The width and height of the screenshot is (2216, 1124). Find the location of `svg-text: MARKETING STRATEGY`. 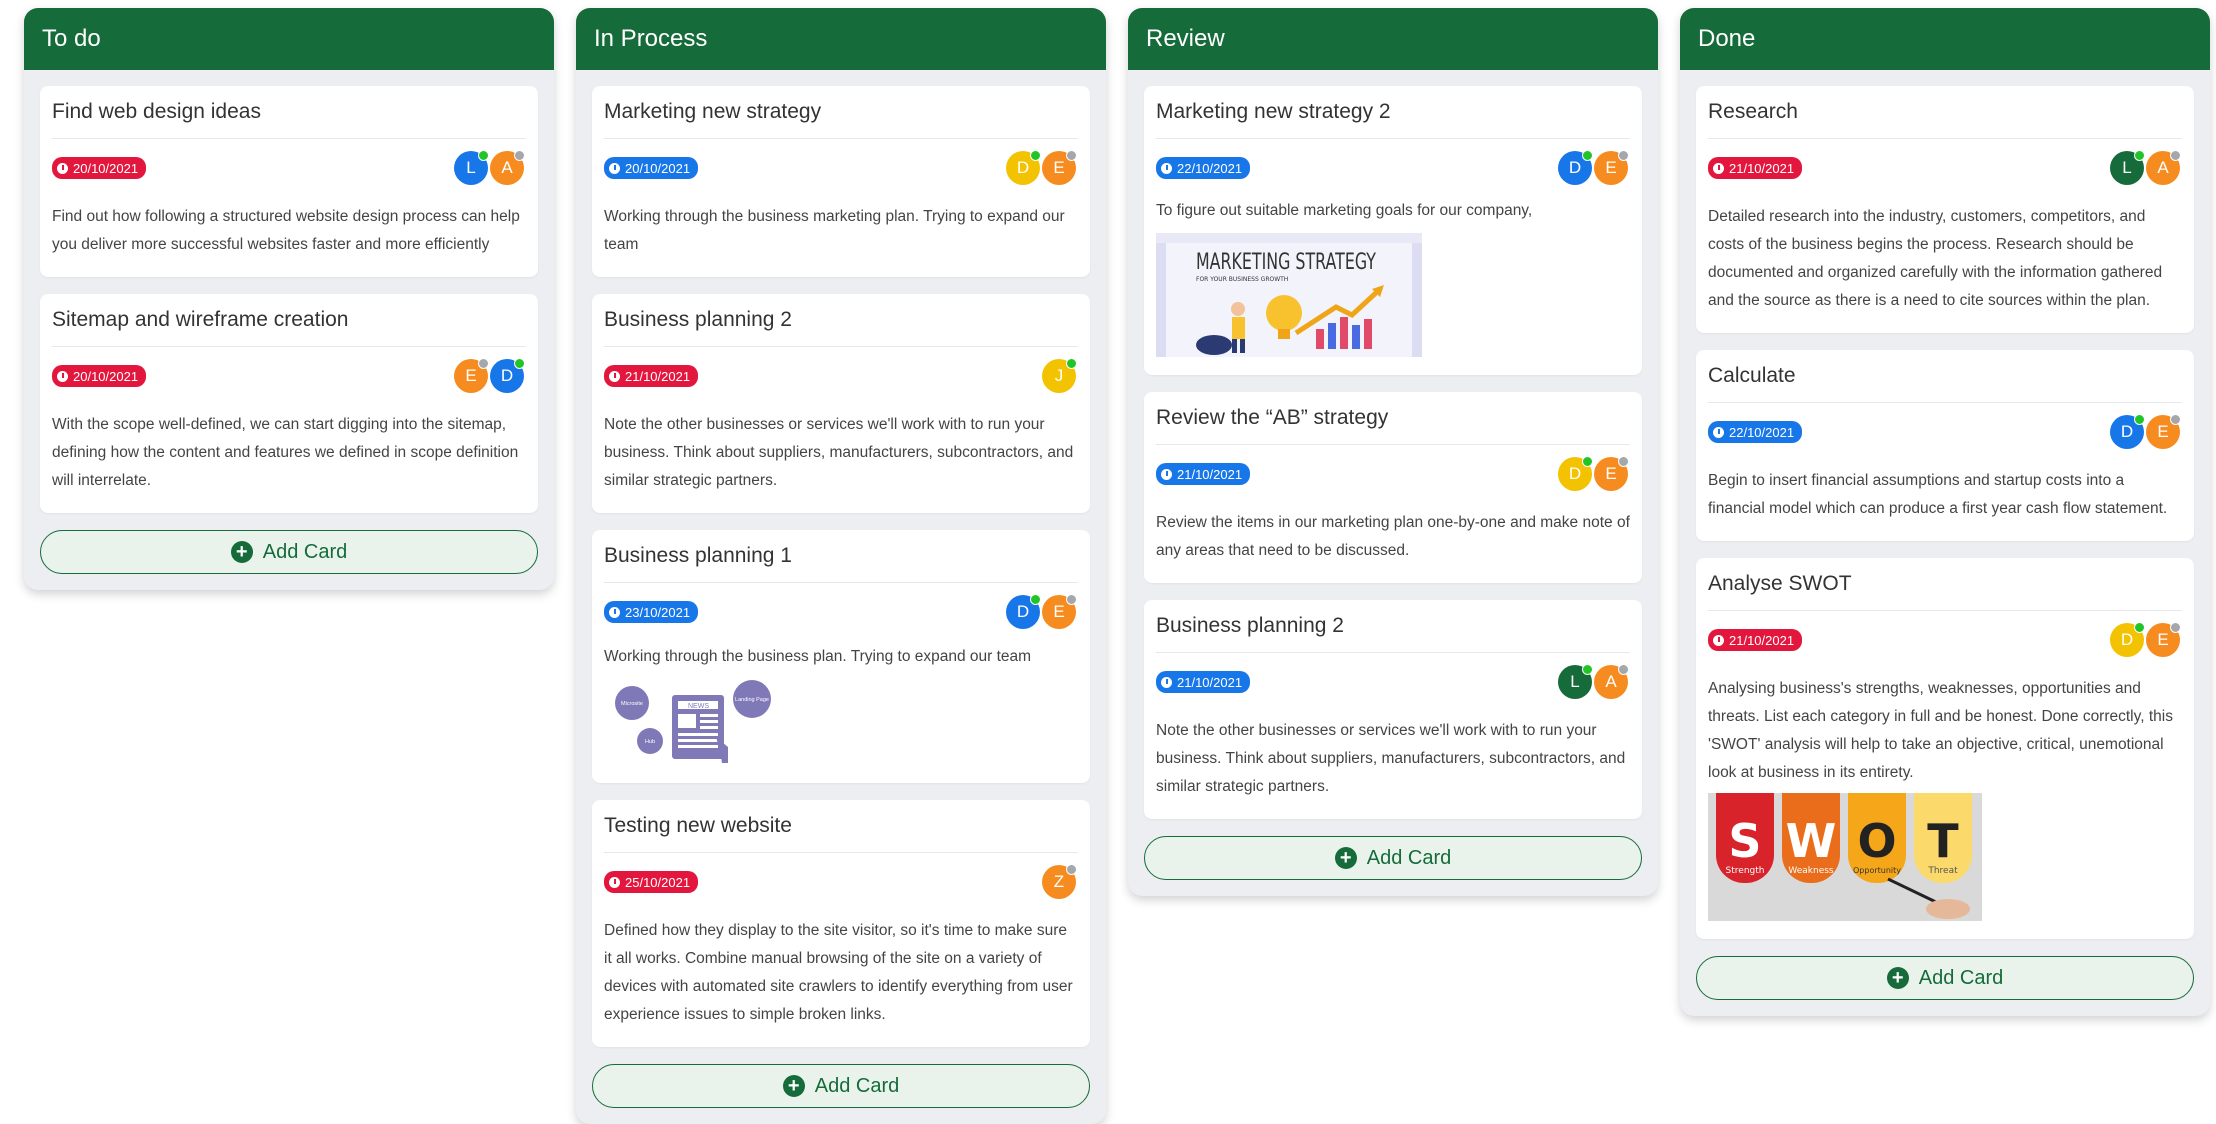

svg-text: MARKETING STRATEGY is located at coordinates (1286, 262).